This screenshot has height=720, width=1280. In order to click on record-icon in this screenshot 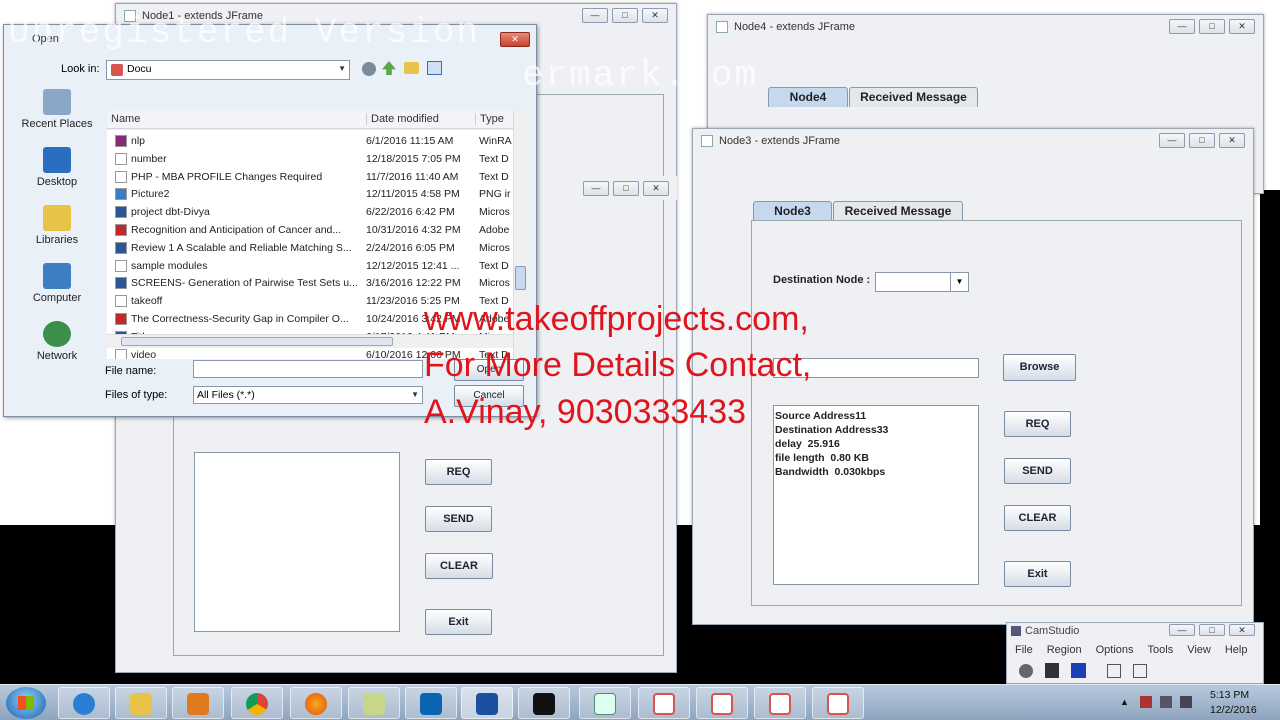, I will do `click(1026, 671)`.